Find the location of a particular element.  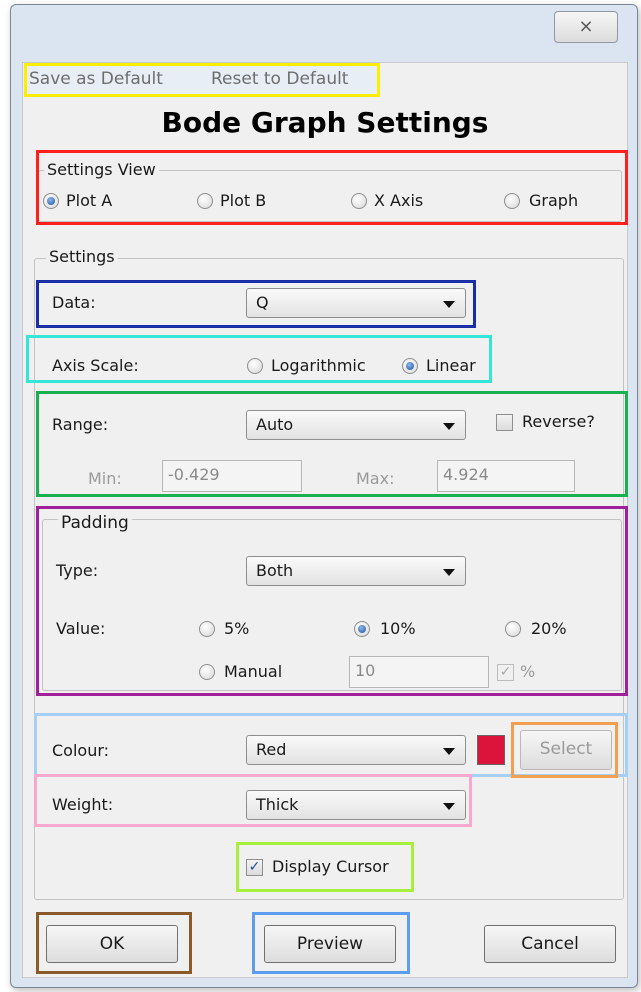

settings-label: Settings is located at coordinates (82, 257).